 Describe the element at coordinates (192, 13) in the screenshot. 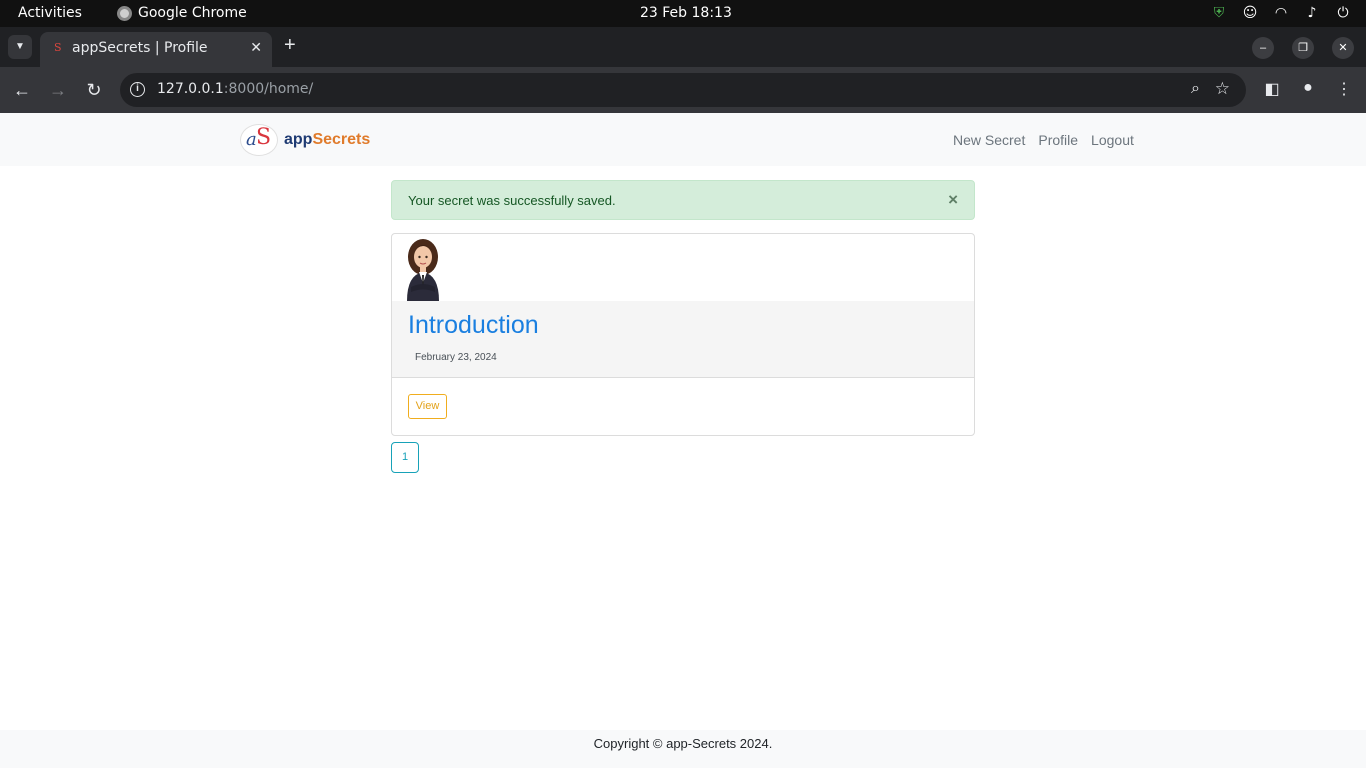

I see `app-name: Google Chrome` at that location.